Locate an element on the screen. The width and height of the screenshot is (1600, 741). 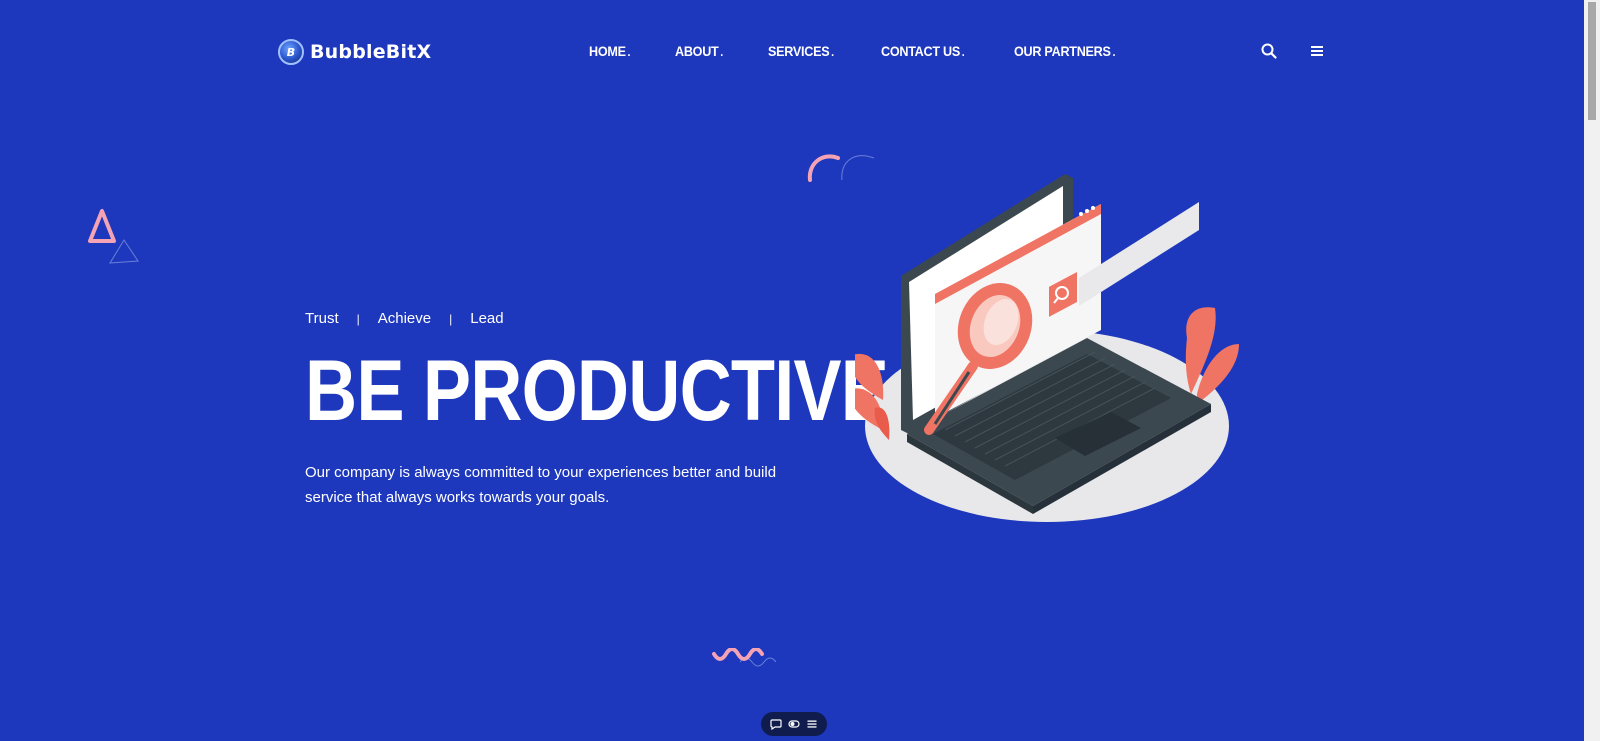
nav-item-label: OUR PARTNERS is located at coordinates (1062, 51).